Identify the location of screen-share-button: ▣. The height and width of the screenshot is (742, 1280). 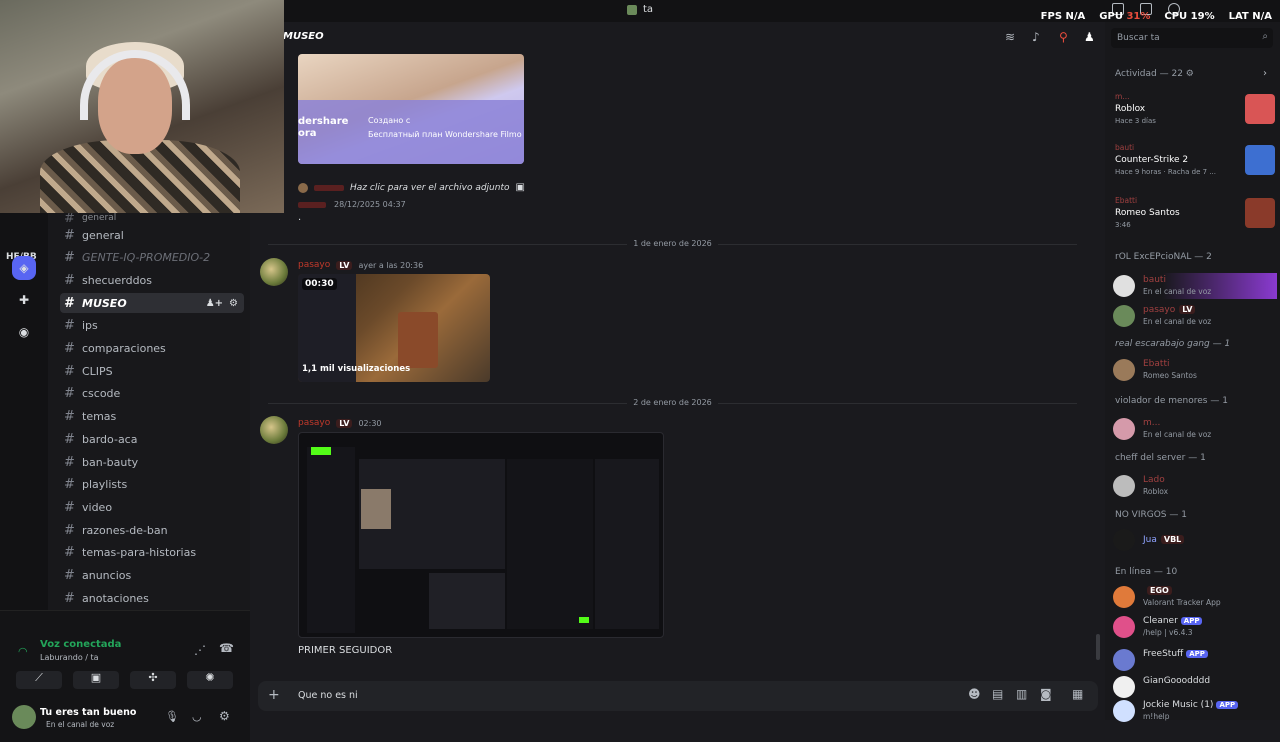
(96, 680).